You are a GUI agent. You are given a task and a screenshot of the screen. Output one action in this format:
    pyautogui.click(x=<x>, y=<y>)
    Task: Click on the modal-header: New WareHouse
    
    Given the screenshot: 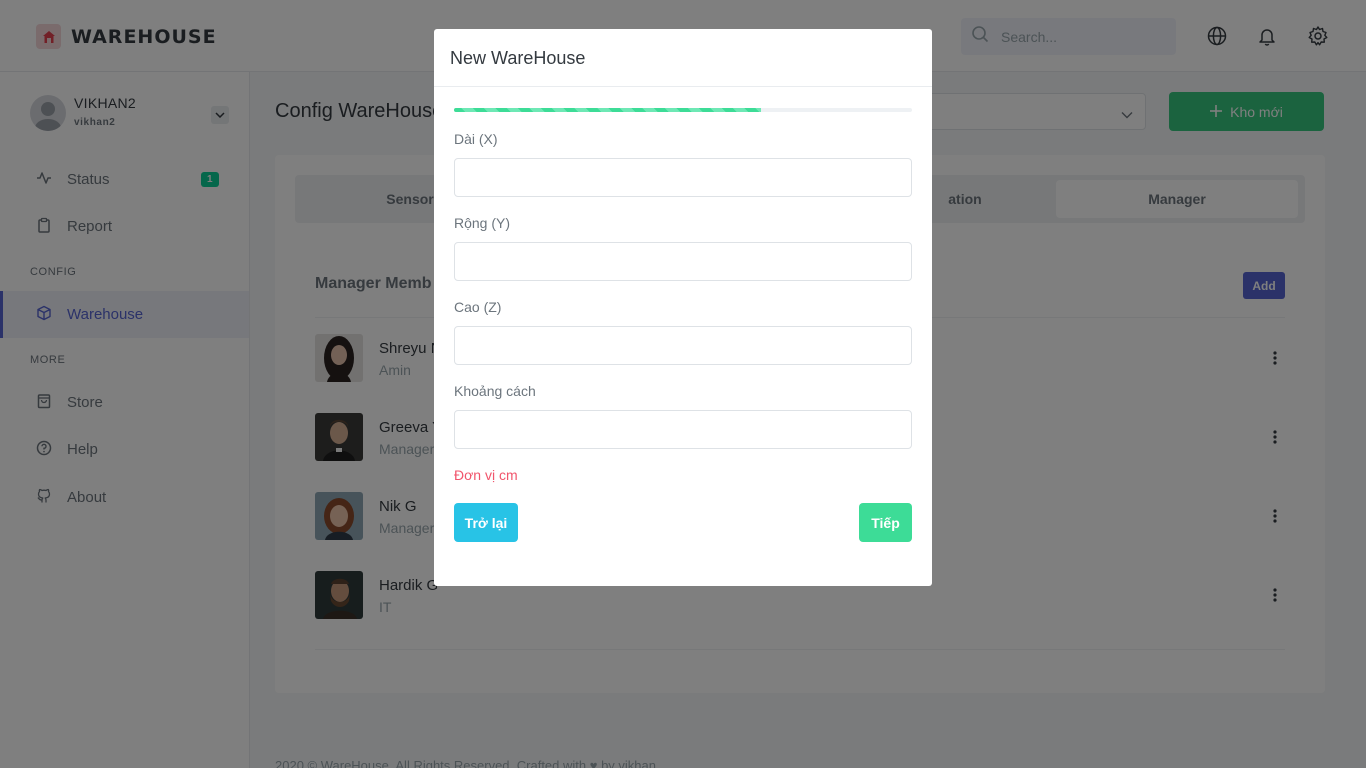 What is the action you would take?
    pyautogui.click(x=683, y=58)
    